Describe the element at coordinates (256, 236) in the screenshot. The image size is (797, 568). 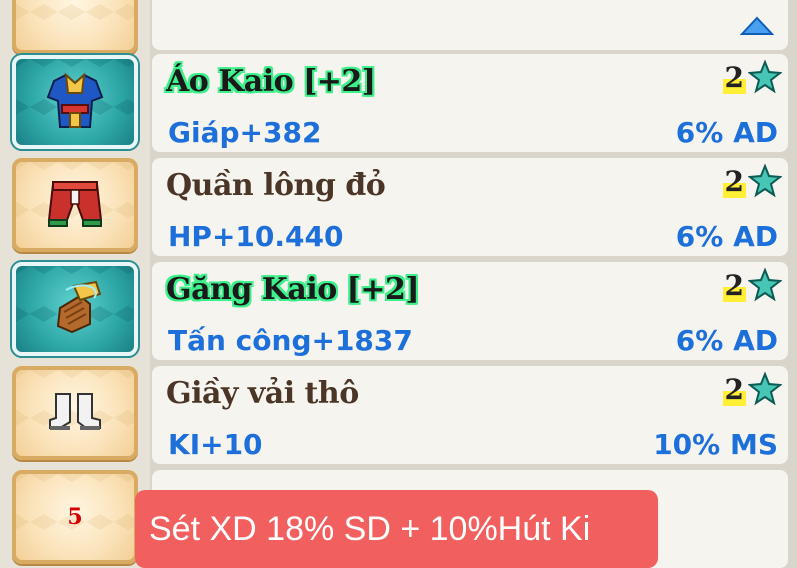
I see `item-stat: HP+10.440` at that location.